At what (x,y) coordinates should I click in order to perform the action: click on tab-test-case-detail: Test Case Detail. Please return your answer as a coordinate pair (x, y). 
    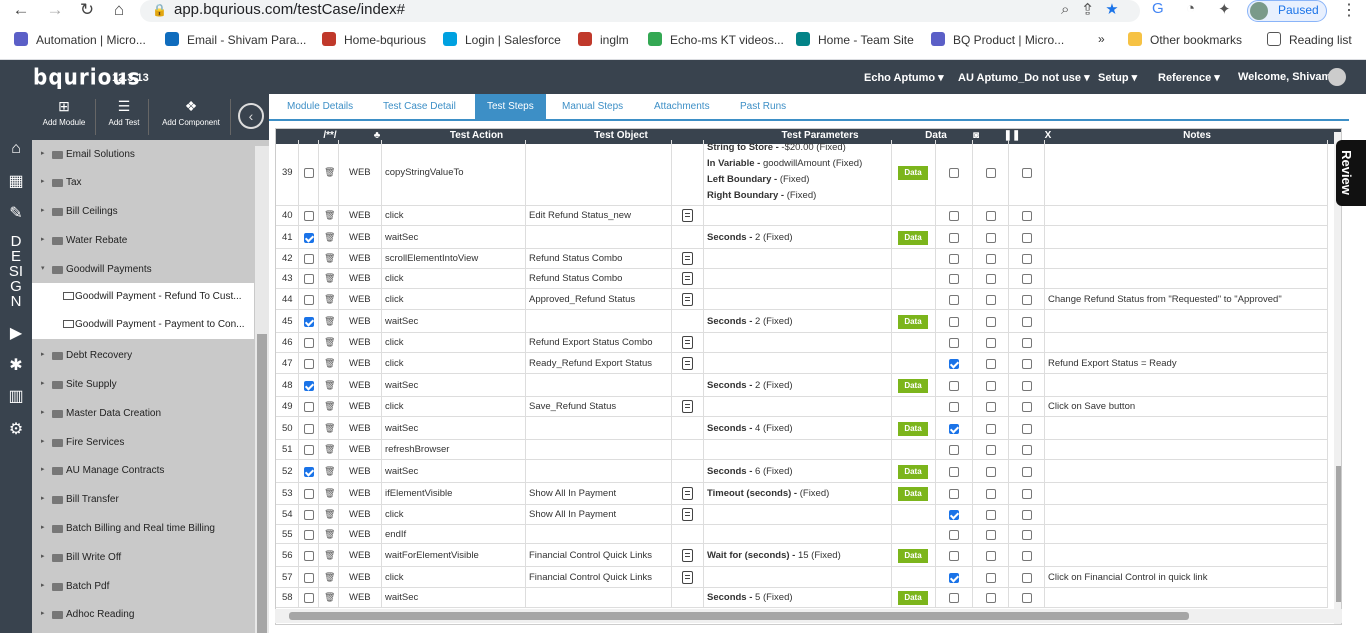
    Looking at the image, I should click on (419, 106).